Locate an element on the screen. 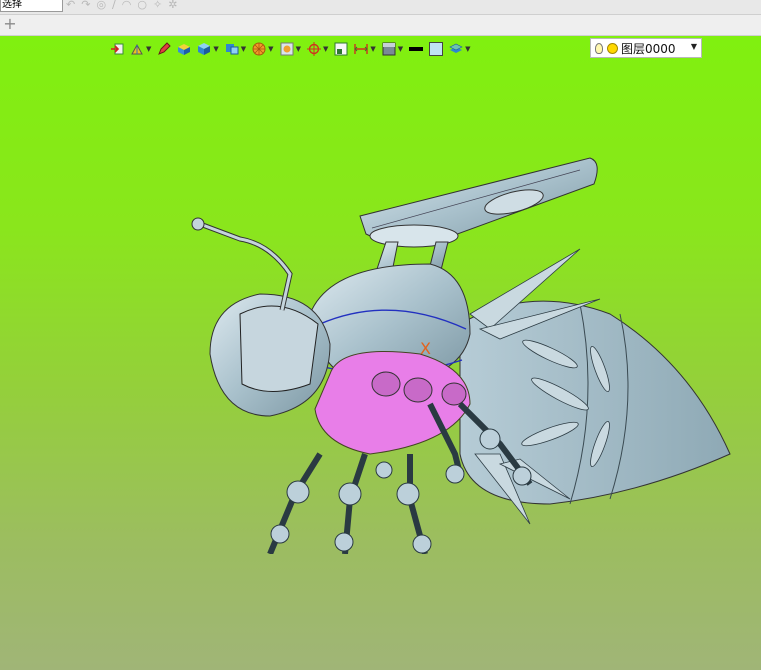 Image resolution: width=761 pixels, height=670 pixels. disabled-toolbar-icons: ↶ ↷ ◎ ∕ ◠ ○ ✧ ✲ is located at coordinates (121, 5).